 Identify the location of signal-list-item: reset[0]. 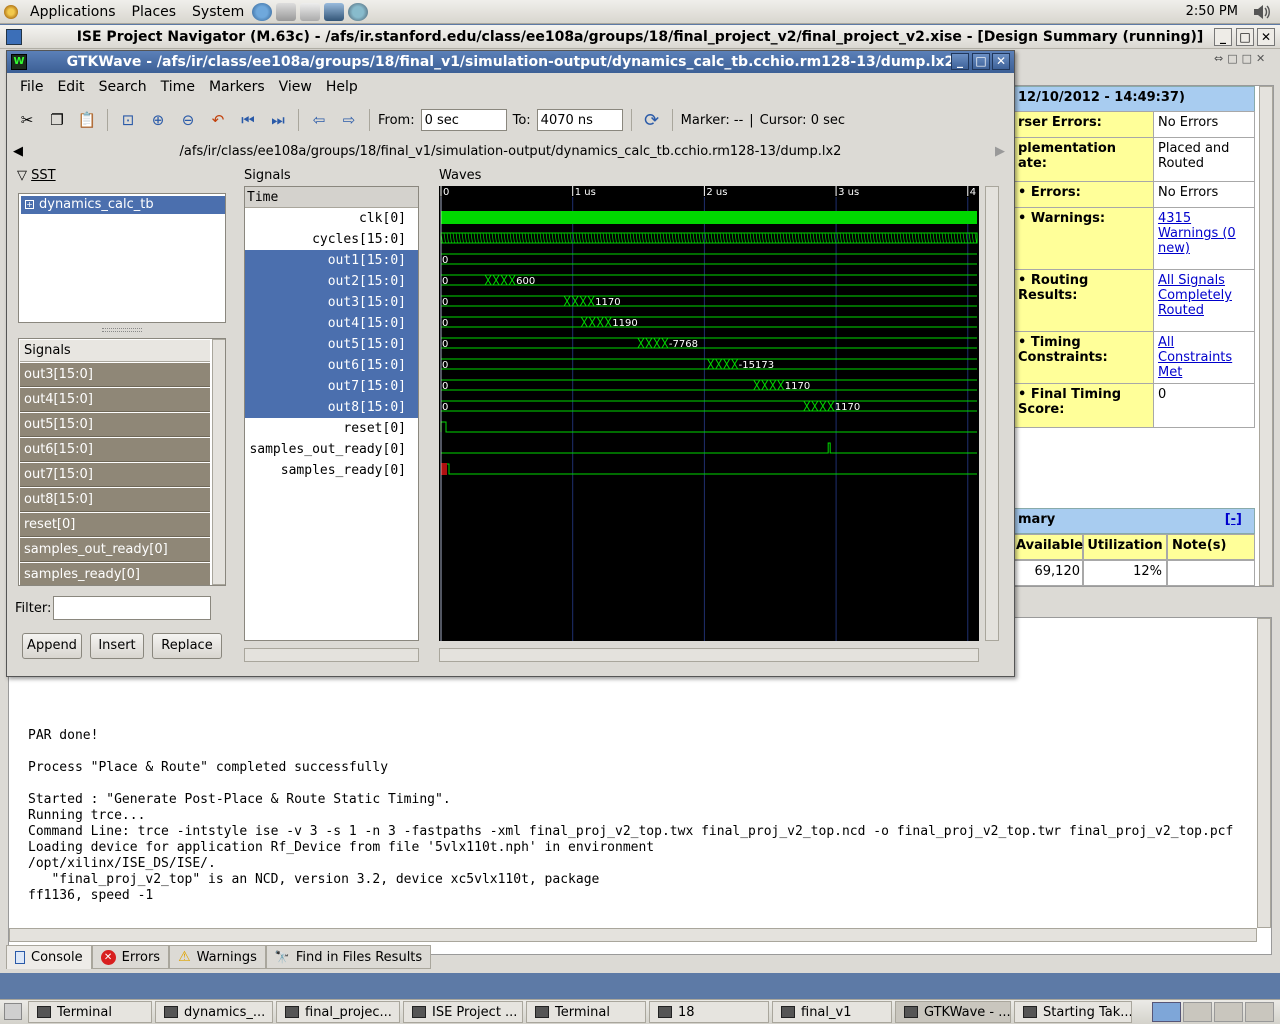
(115, 525).